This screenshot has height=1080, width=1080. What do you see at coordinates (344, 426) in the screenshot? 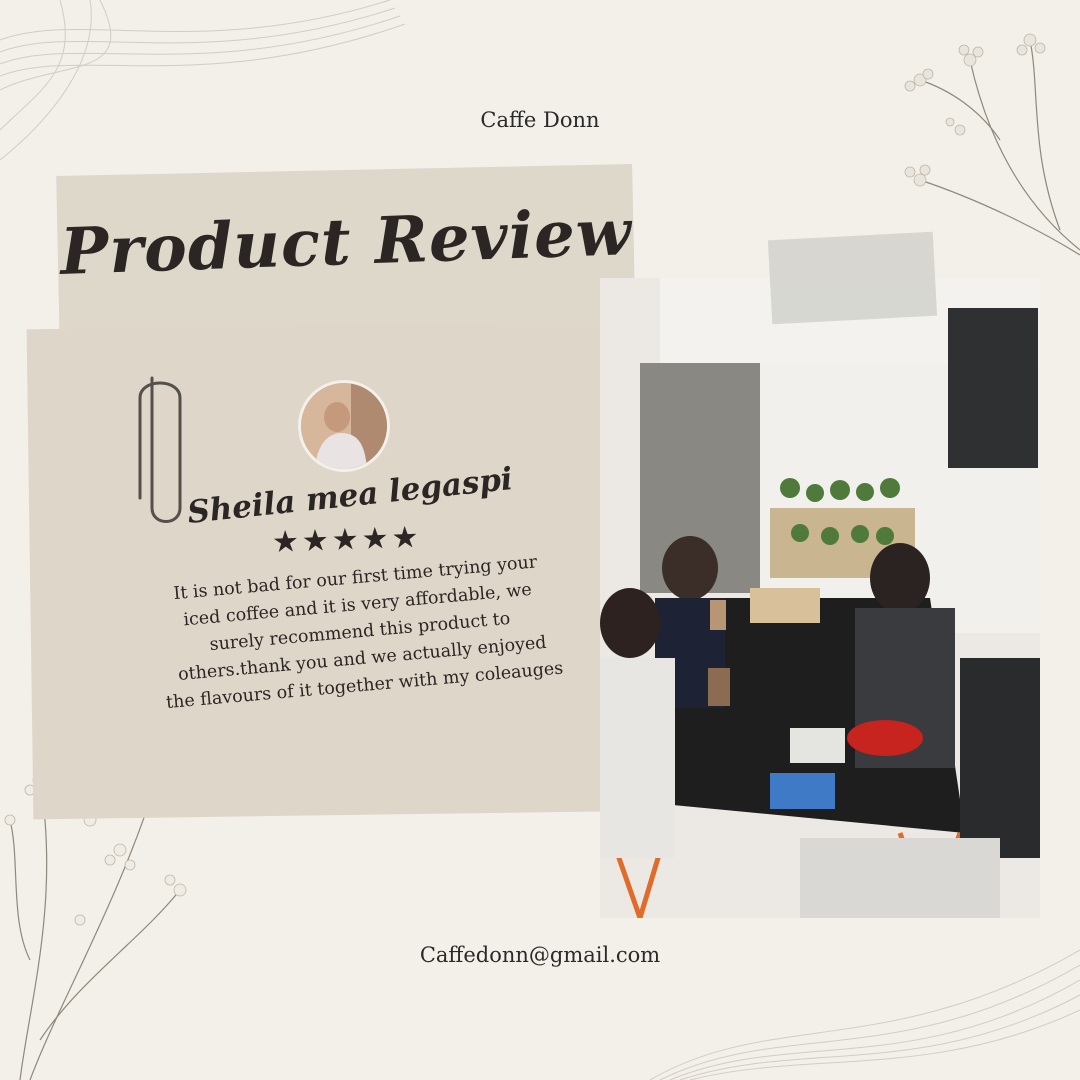
I see `avatar` at bounding box center [344, 426].